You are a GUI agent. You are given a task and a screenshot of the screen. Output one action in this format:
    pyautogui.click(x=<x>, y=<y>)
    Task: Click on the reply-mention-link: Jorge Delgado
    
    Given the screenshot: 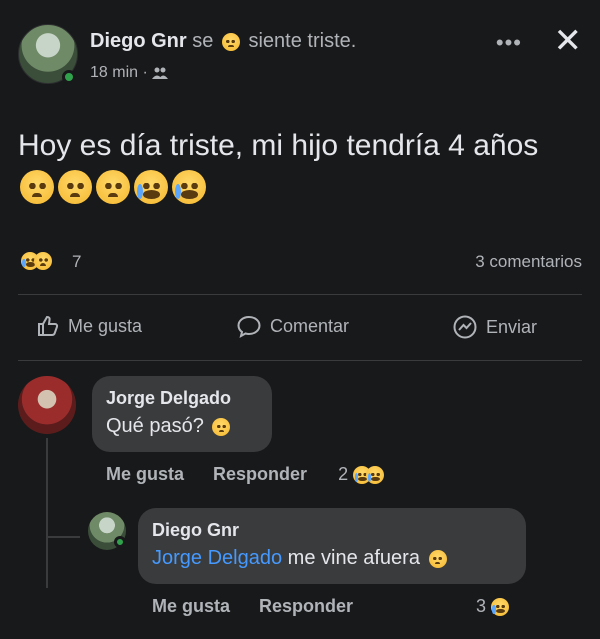 What is the action you would take?
    pyautogui.click(x=217, y=558)
    